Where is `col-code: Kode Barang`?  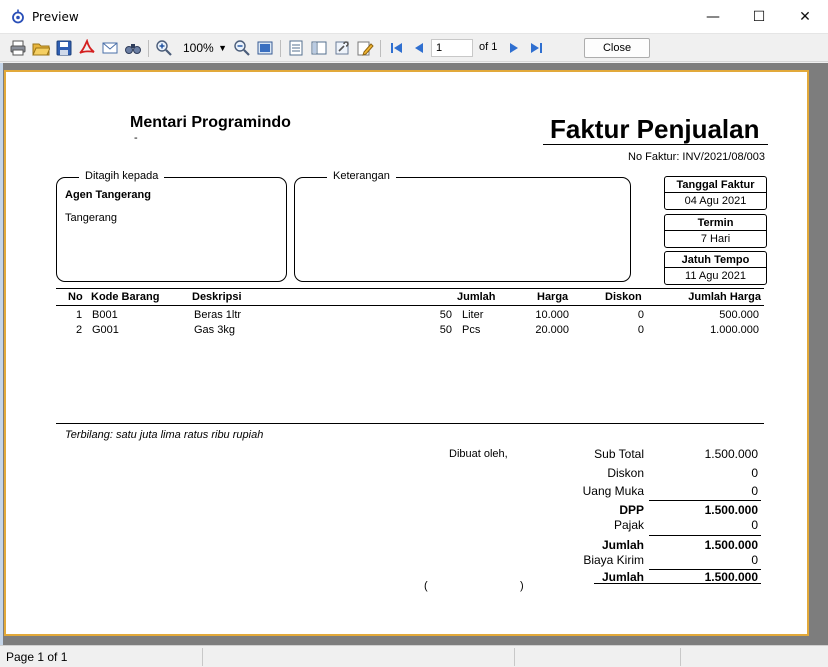
col-code: Kode Barang is located at coordinates (125, 297).